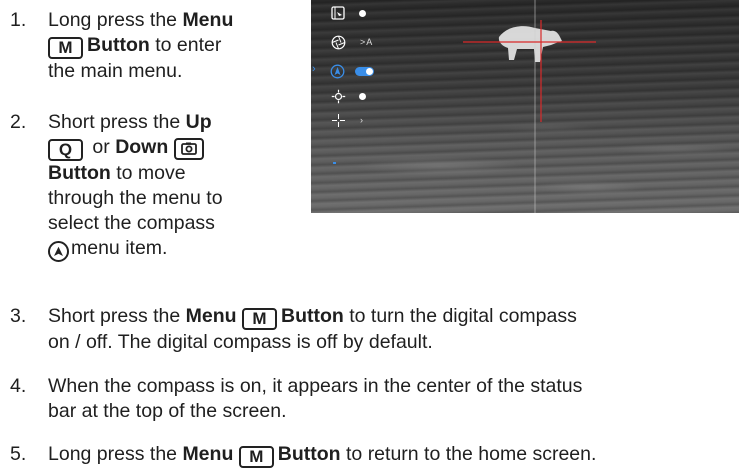  Describe the element at coordinates (131, 222) in the screenshot. I see `step-text: select the compass` at that location.